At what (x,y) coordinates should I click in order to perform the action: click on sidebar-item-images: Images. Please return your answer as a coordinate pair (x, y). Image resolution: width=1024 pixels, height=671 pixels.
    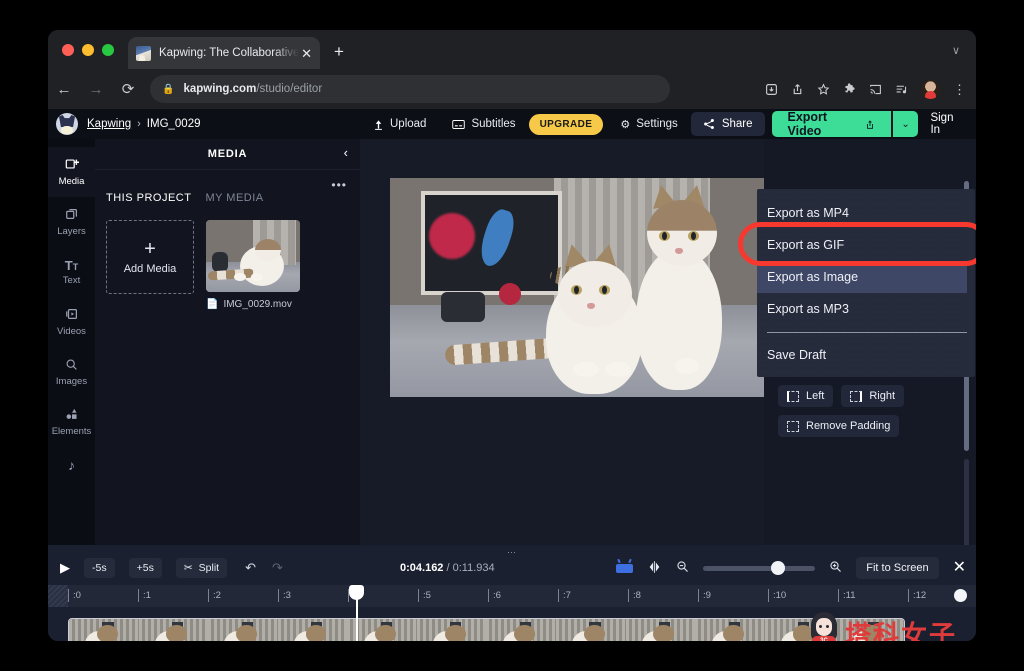
    Looking at the image, I should click on (71, 372).